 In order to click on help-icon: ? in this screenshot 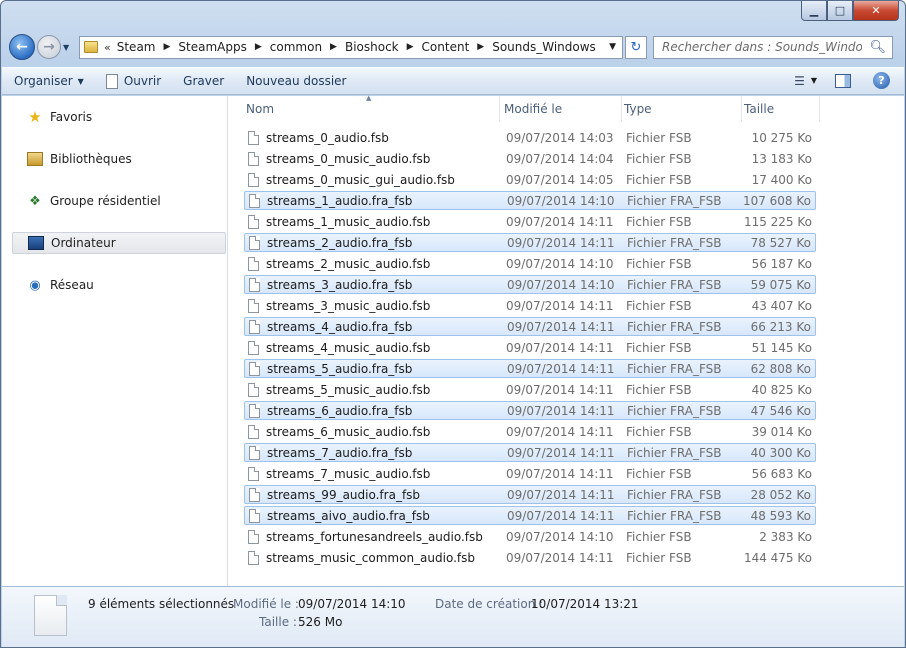, I will do `click(881, 80)`.